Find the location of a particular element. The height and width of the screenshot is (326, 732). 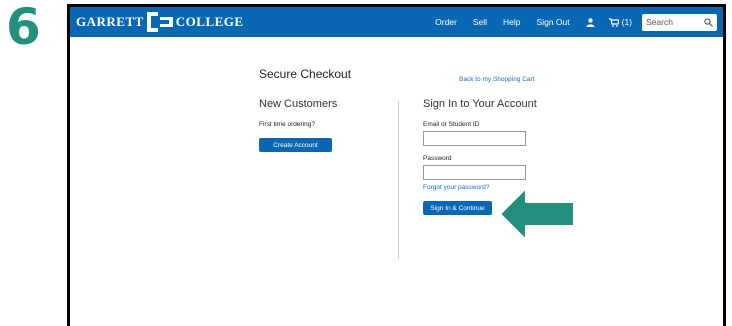

top-navbar: GARRETT COLLEGE Order Sell Help Sign Out is located at coordinates (396, 22).